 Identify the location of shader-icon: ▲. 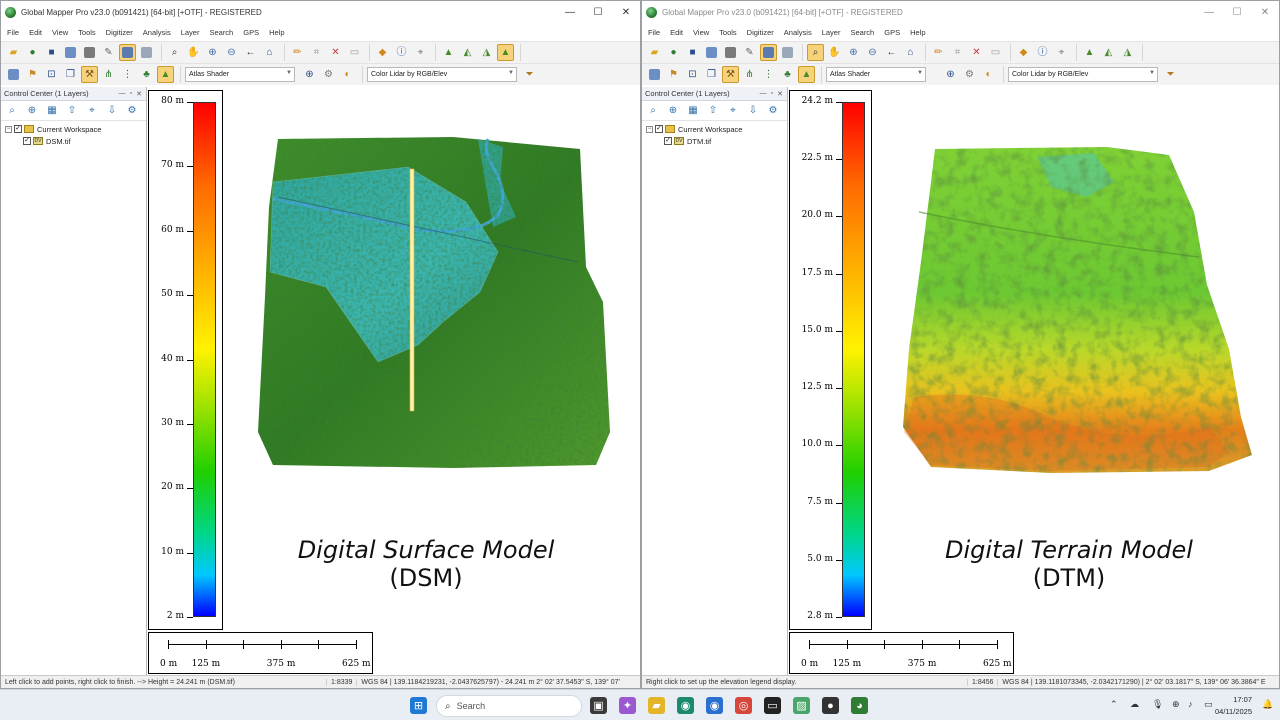
(165, 74).